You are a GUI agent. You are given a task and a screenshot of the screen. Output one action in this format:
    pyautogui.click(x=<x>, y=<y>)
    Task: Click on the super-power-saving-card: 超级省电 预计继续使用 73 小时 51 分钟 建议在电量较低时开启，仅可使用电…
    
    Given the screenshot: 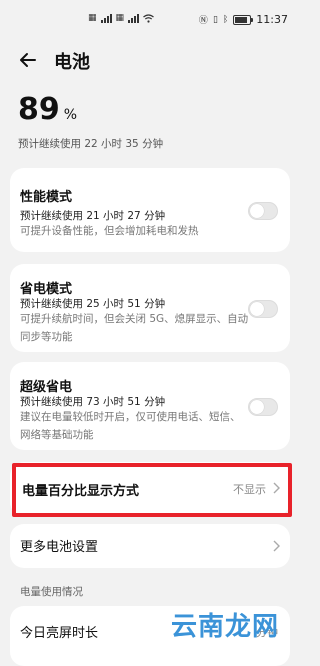 What is the action you would take?
    pyautogui.click(x=150, y=406)
    